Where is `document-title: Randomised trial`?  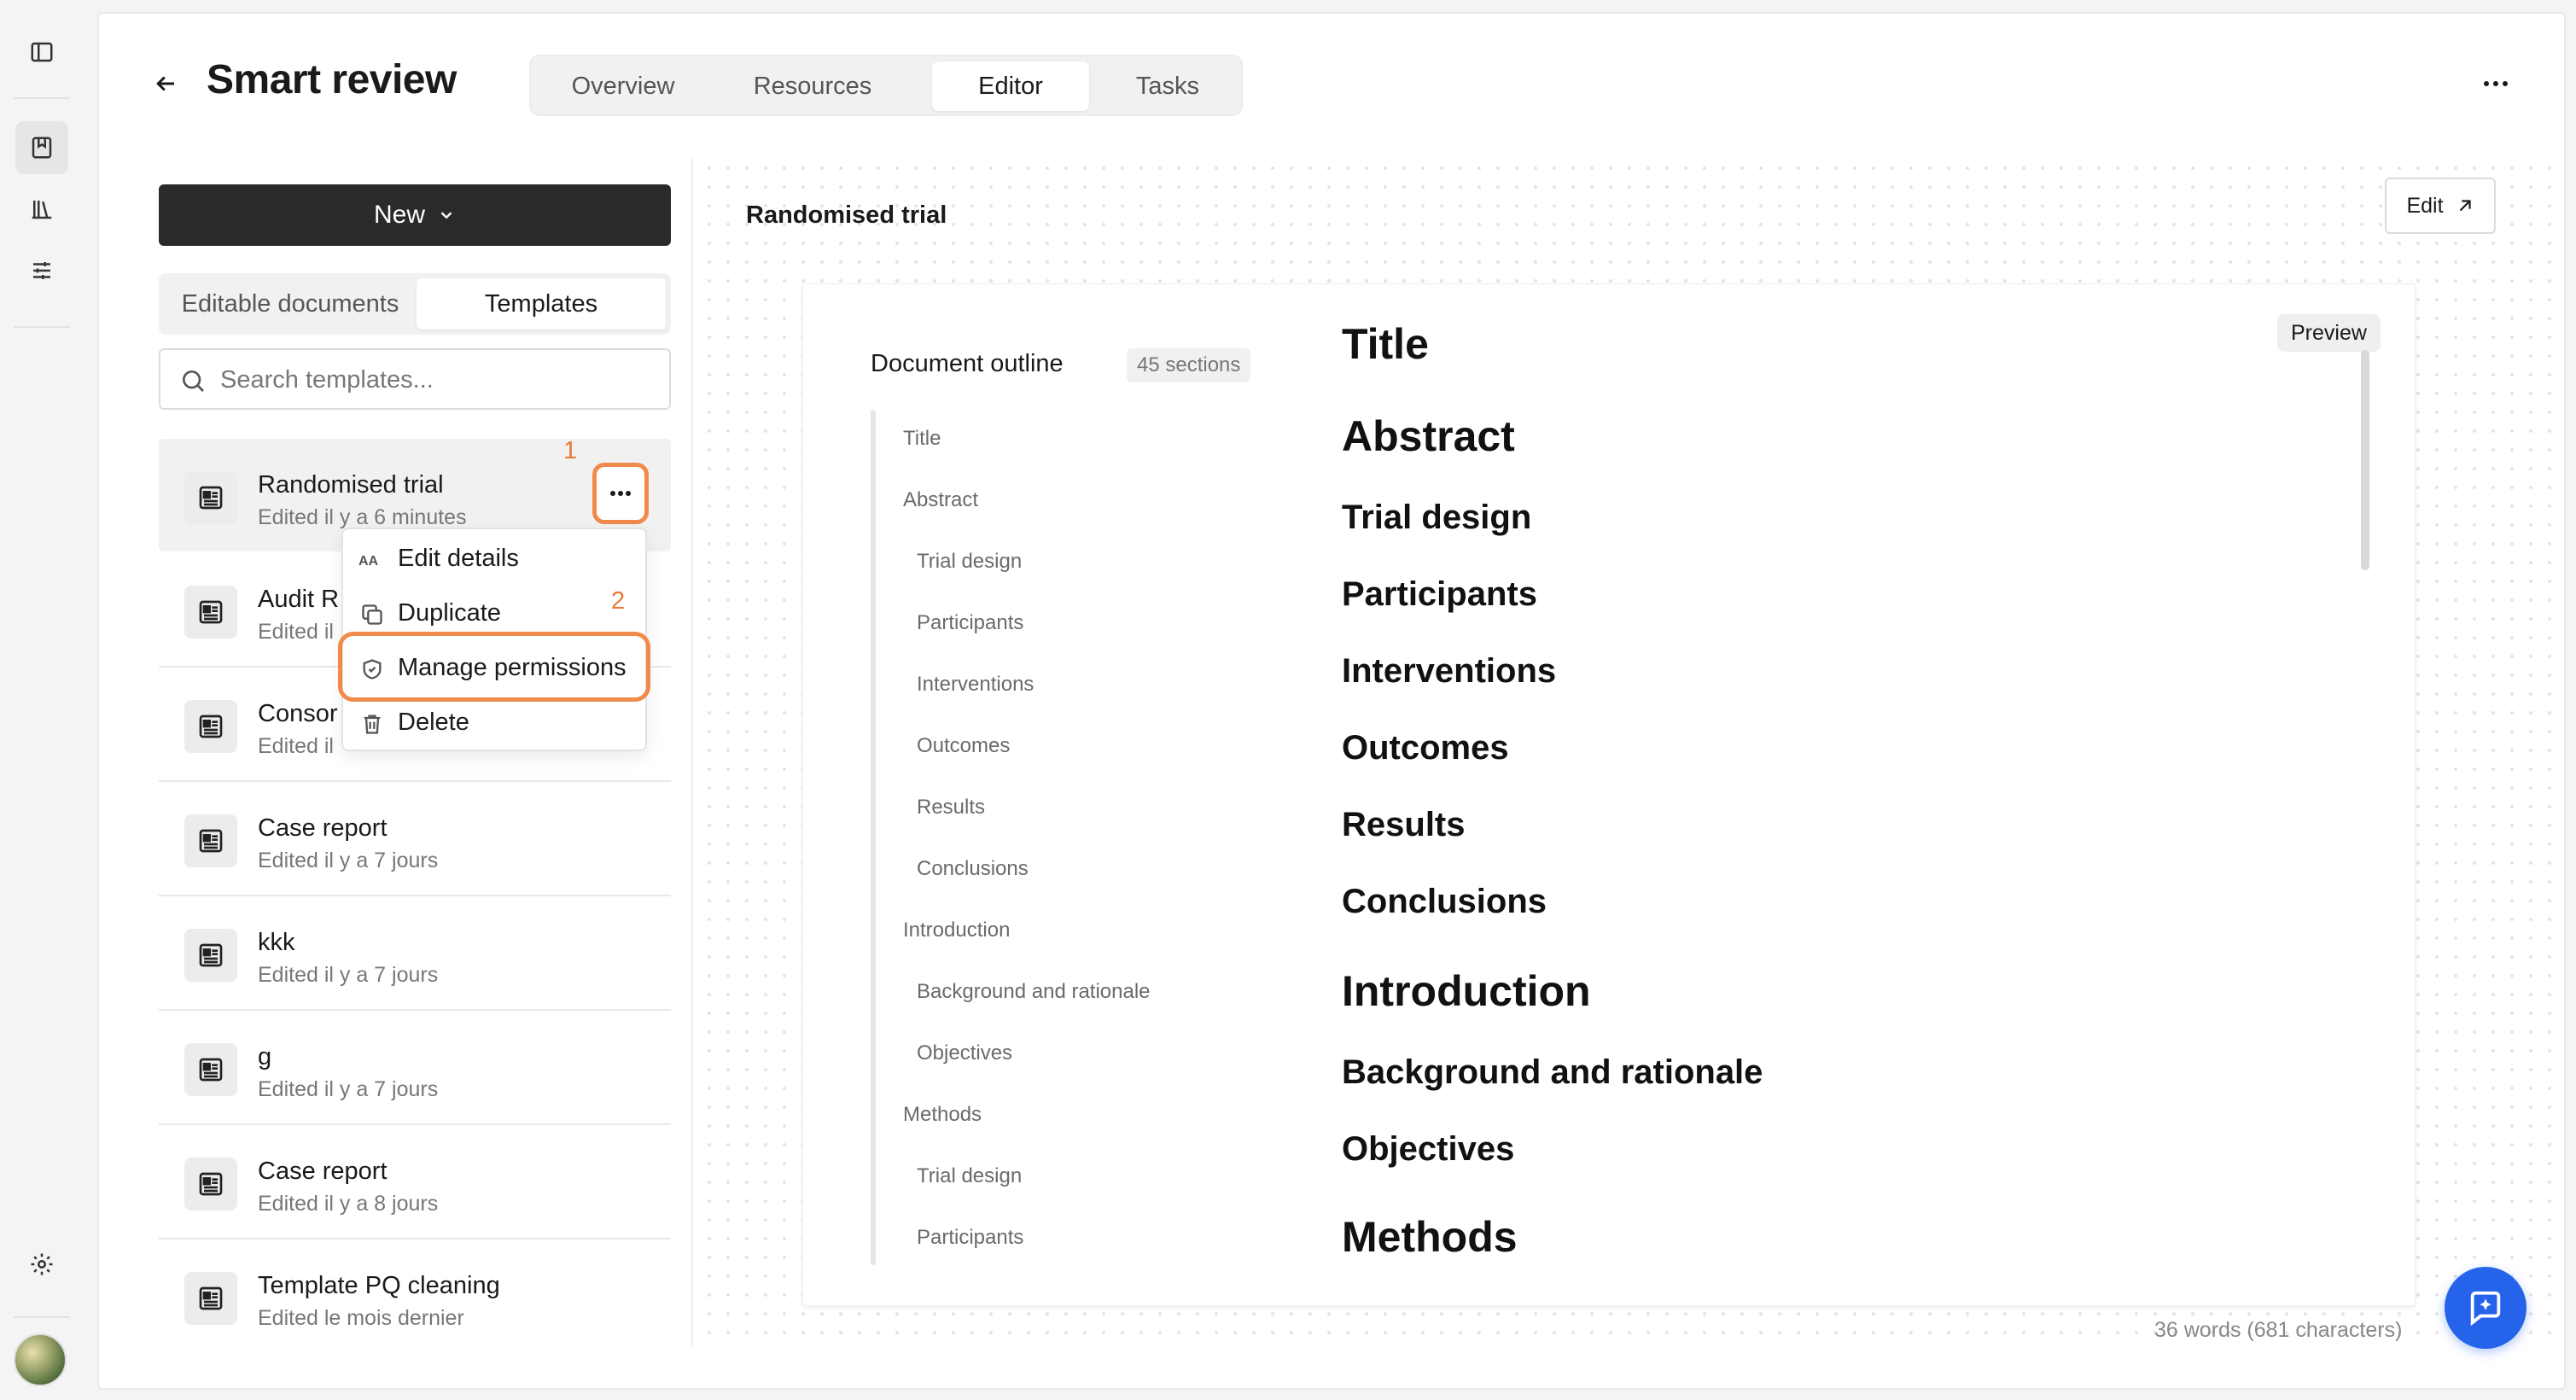
document-title: Randomised trial is located at coordinates (846, 215).